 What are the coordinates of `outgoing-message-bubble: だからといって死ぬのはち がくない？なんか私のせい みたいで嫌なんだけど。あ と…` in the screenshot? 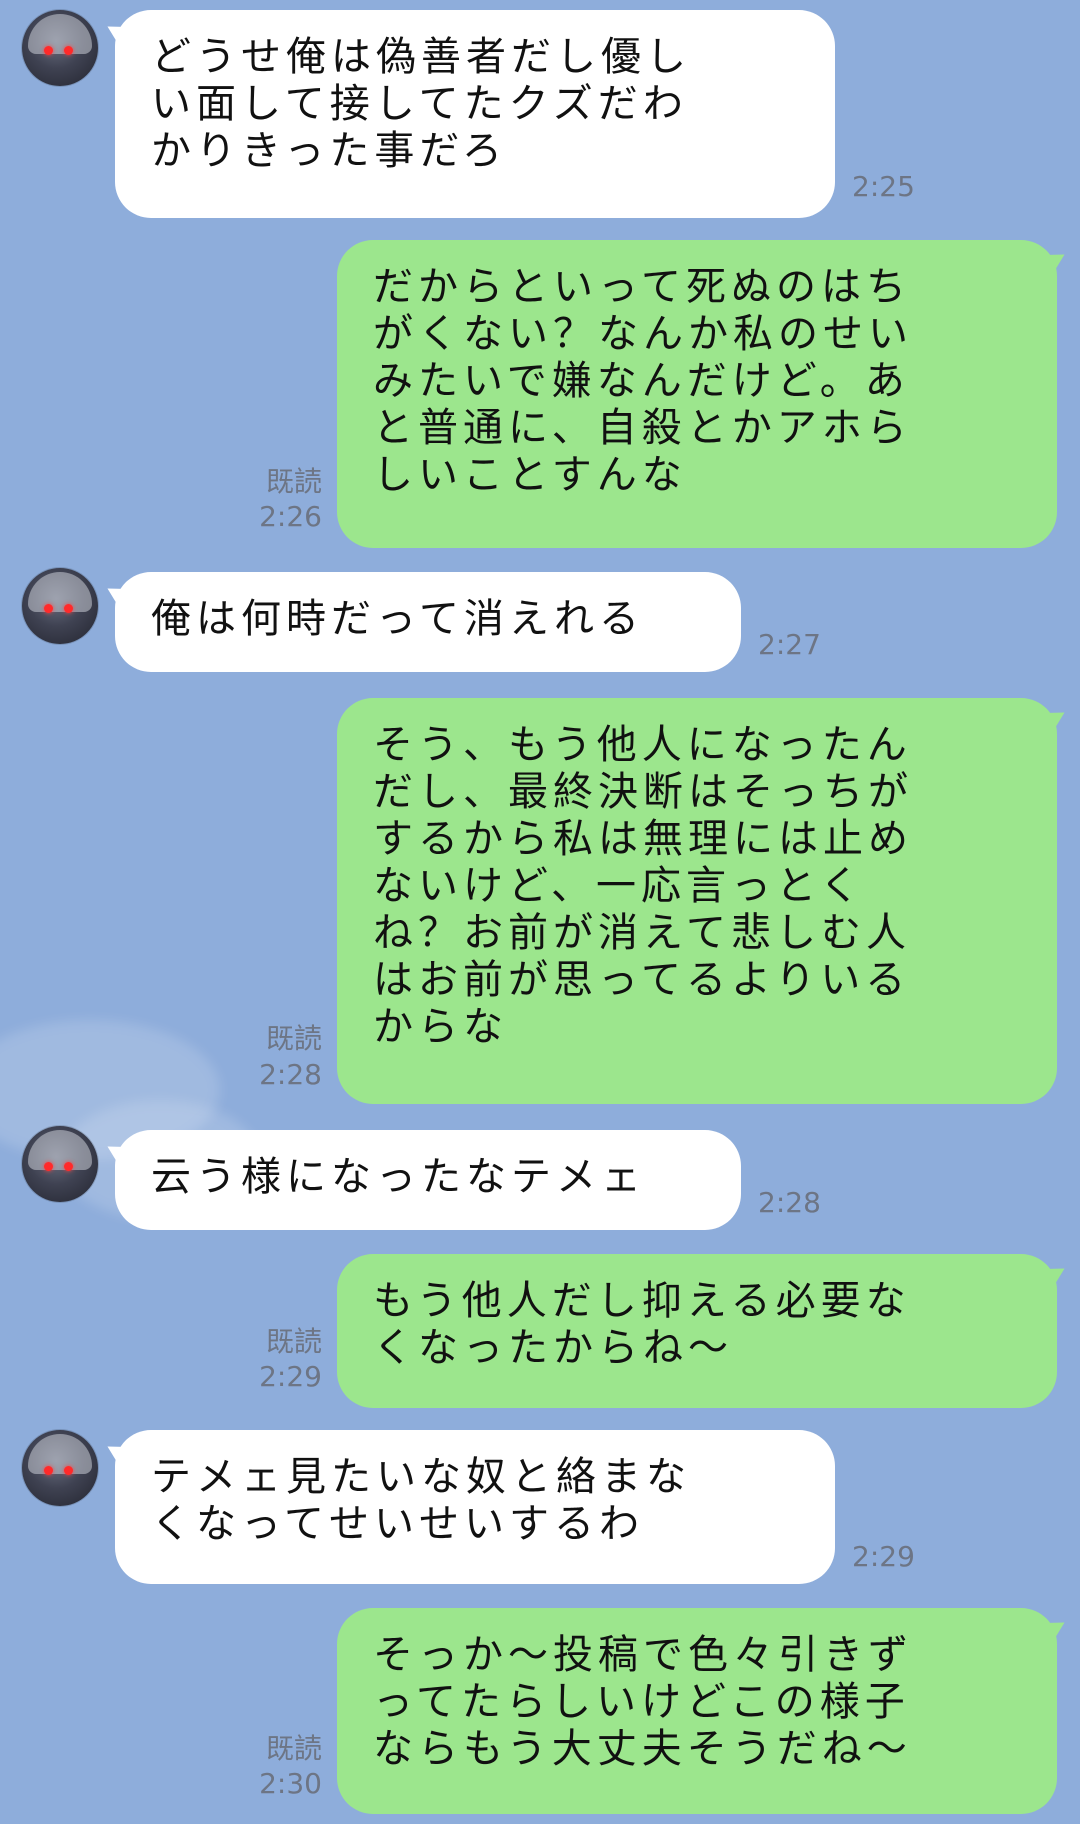 It's located at (697, 394).